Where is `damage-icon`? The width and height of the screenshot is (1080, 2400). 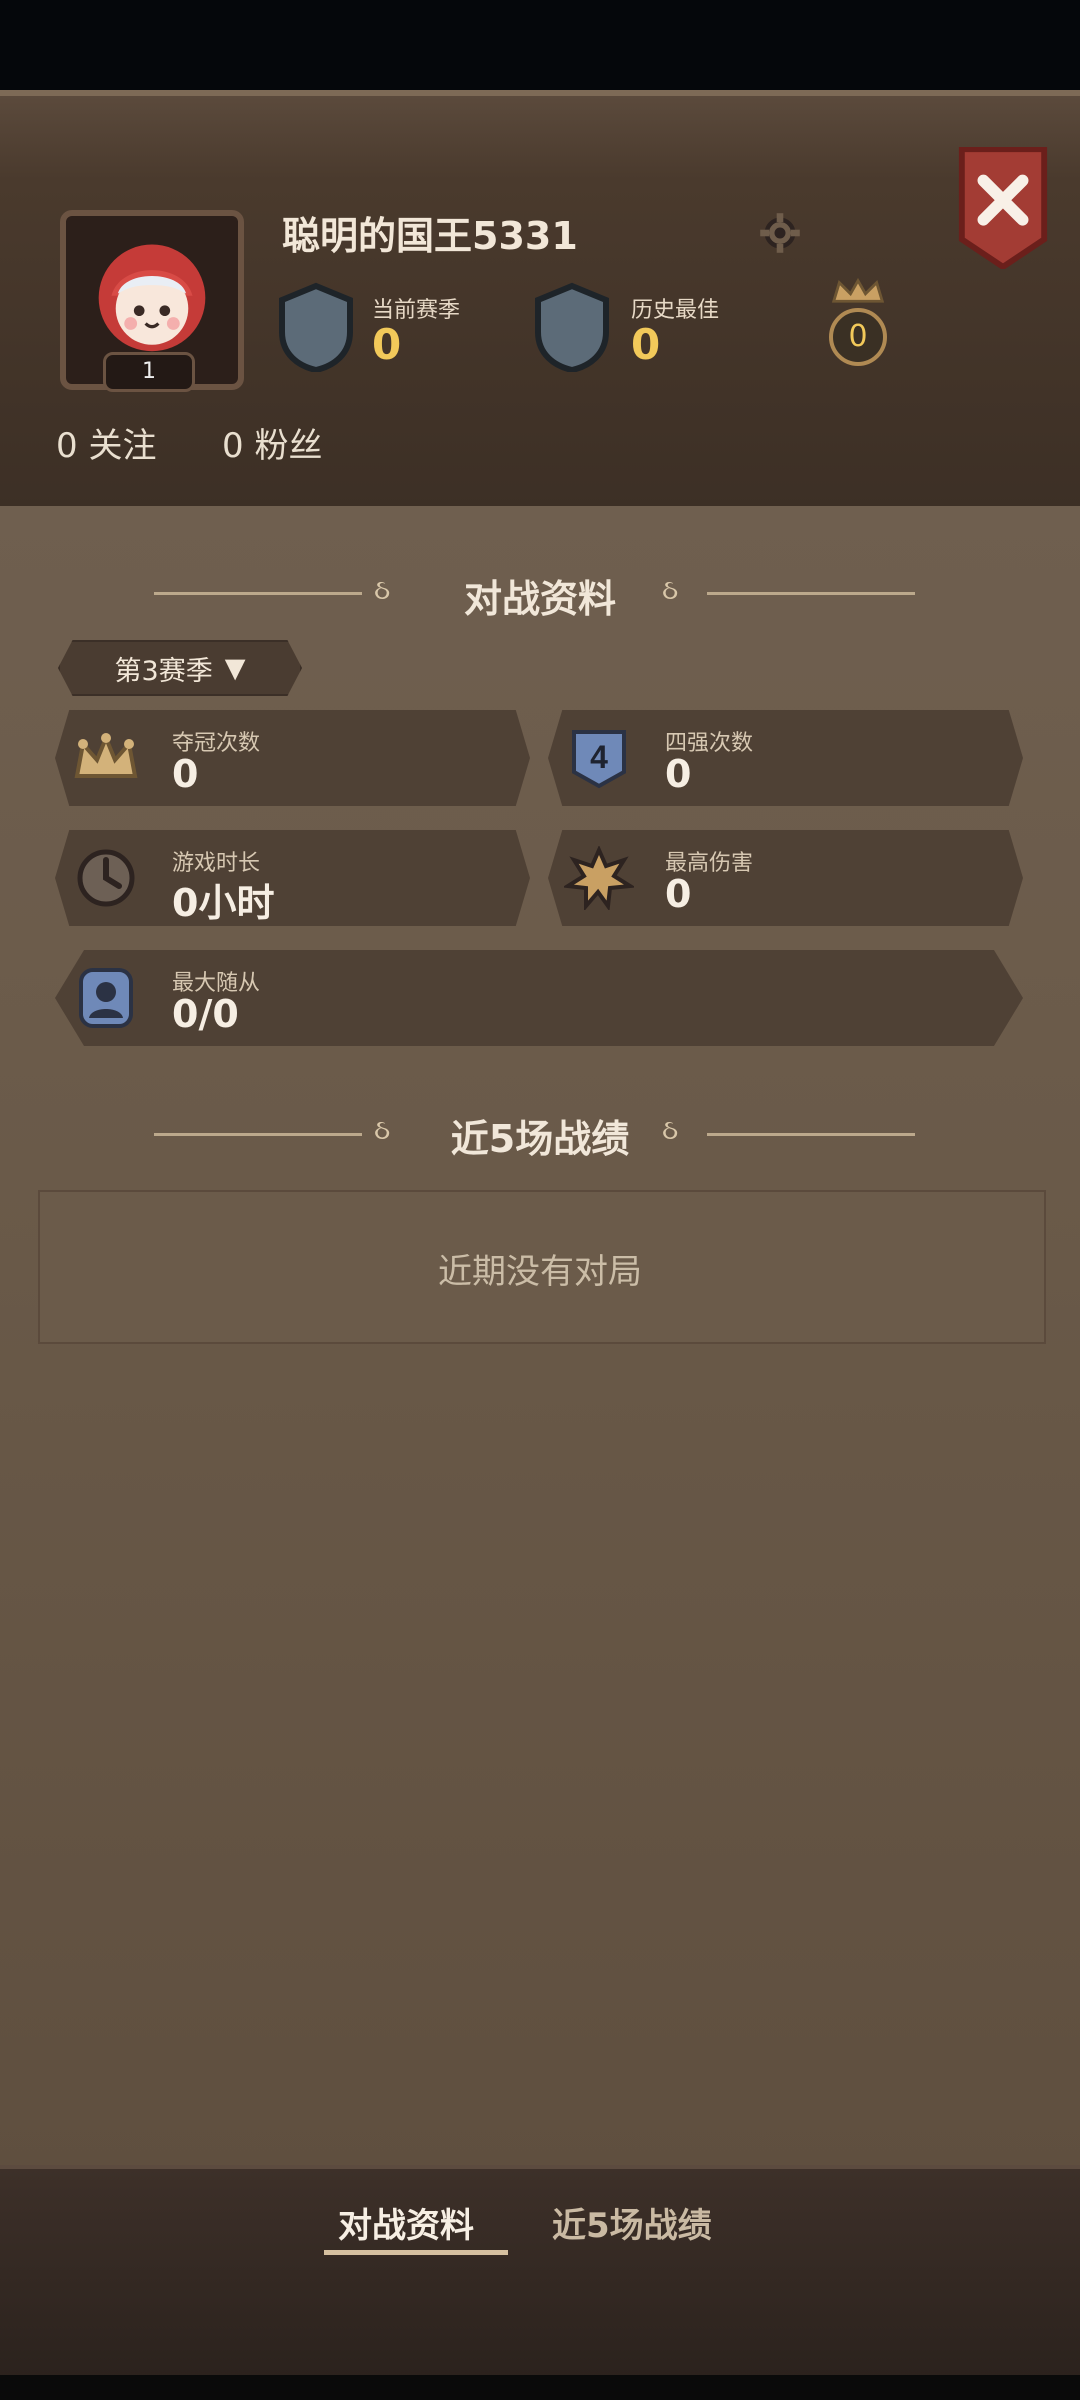 damage-icon is located at coordinates (599, 878).